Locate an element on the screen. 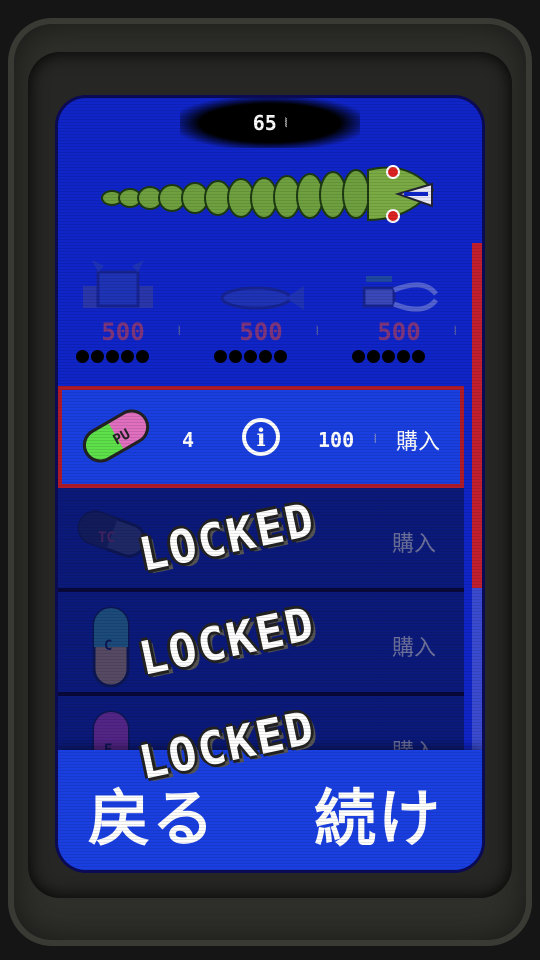 The image size is (540, 960). pill-capsule-icon: PU is located at coordinates (116, 436).